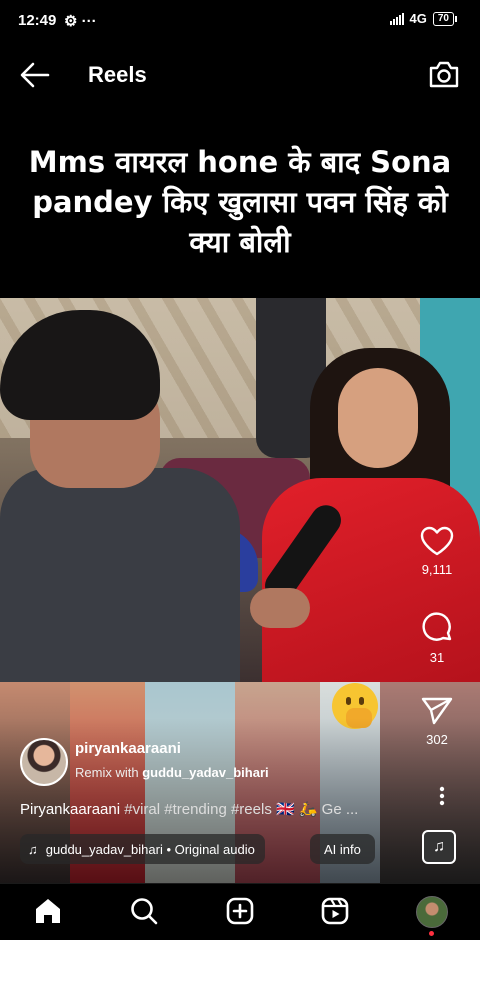 Image resolution: width=480 pixels, height=998 pixels. I want to click on audio-thumbnail: ♫, so click(439, 847).